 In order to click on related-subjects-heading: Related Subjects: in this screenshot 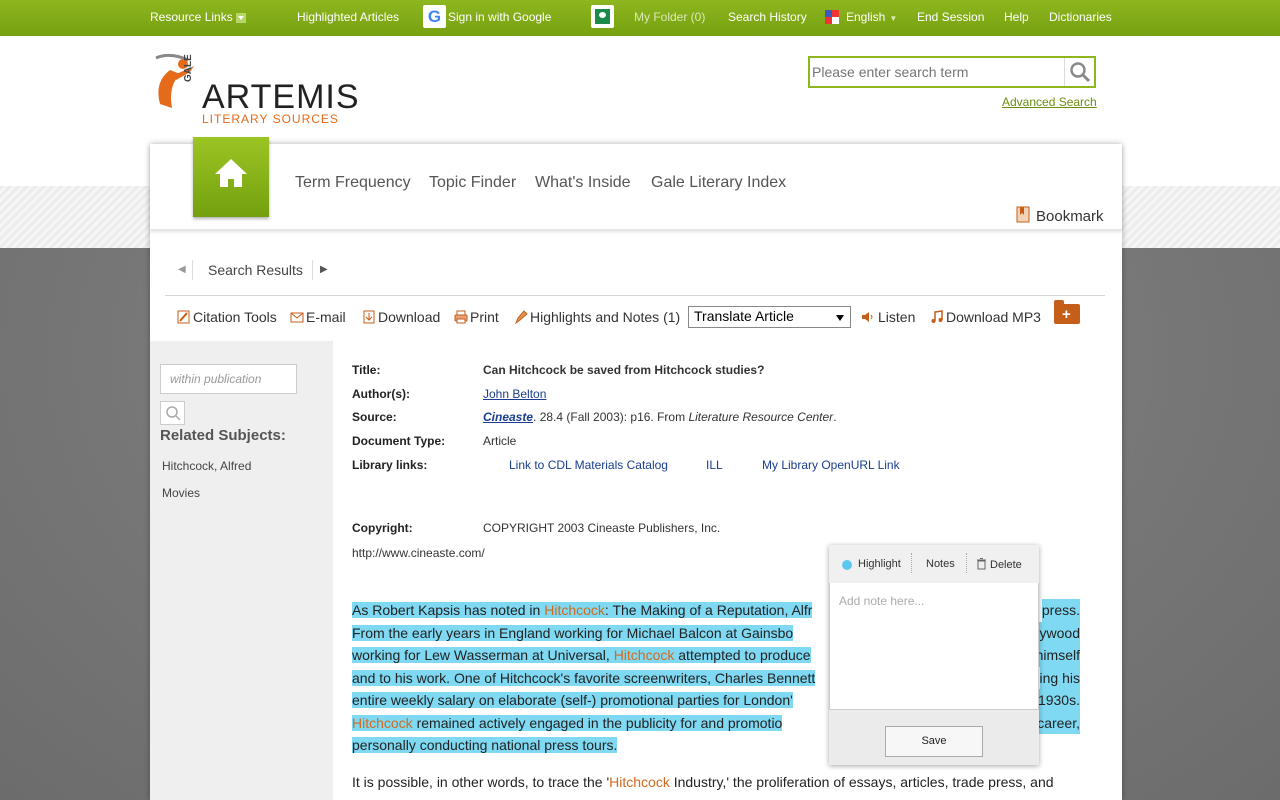, I will do `click(223, 435)`.